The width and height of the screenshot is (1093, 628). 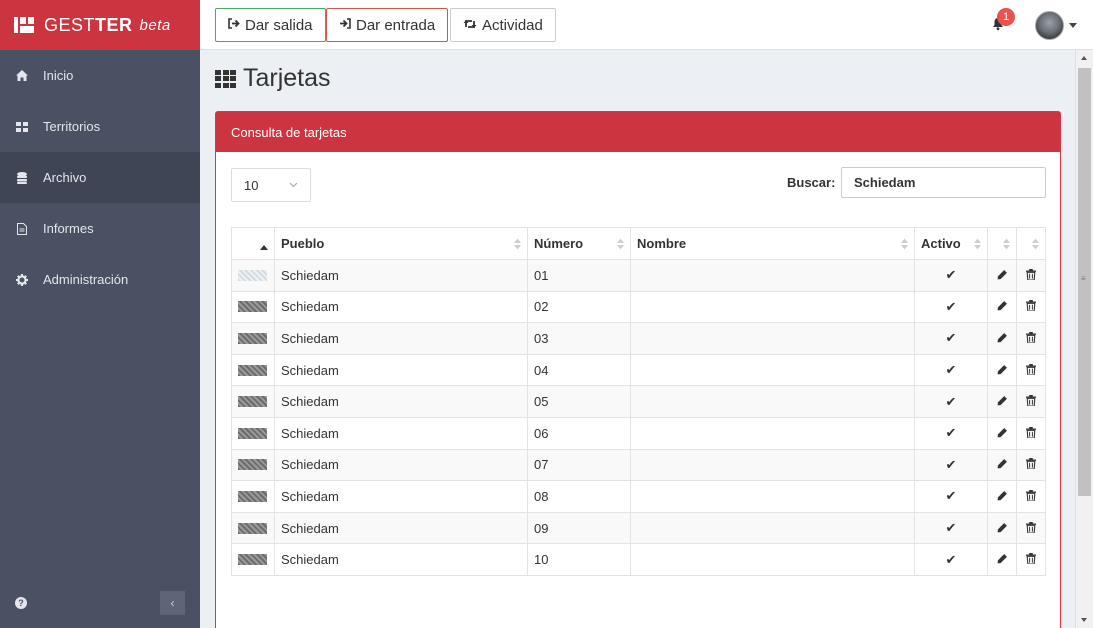 What do you see at coordinates (638, 528) in the screenshot?
I see `table-row: Schiedam 09 ✔` at bounding box center [638, 528].